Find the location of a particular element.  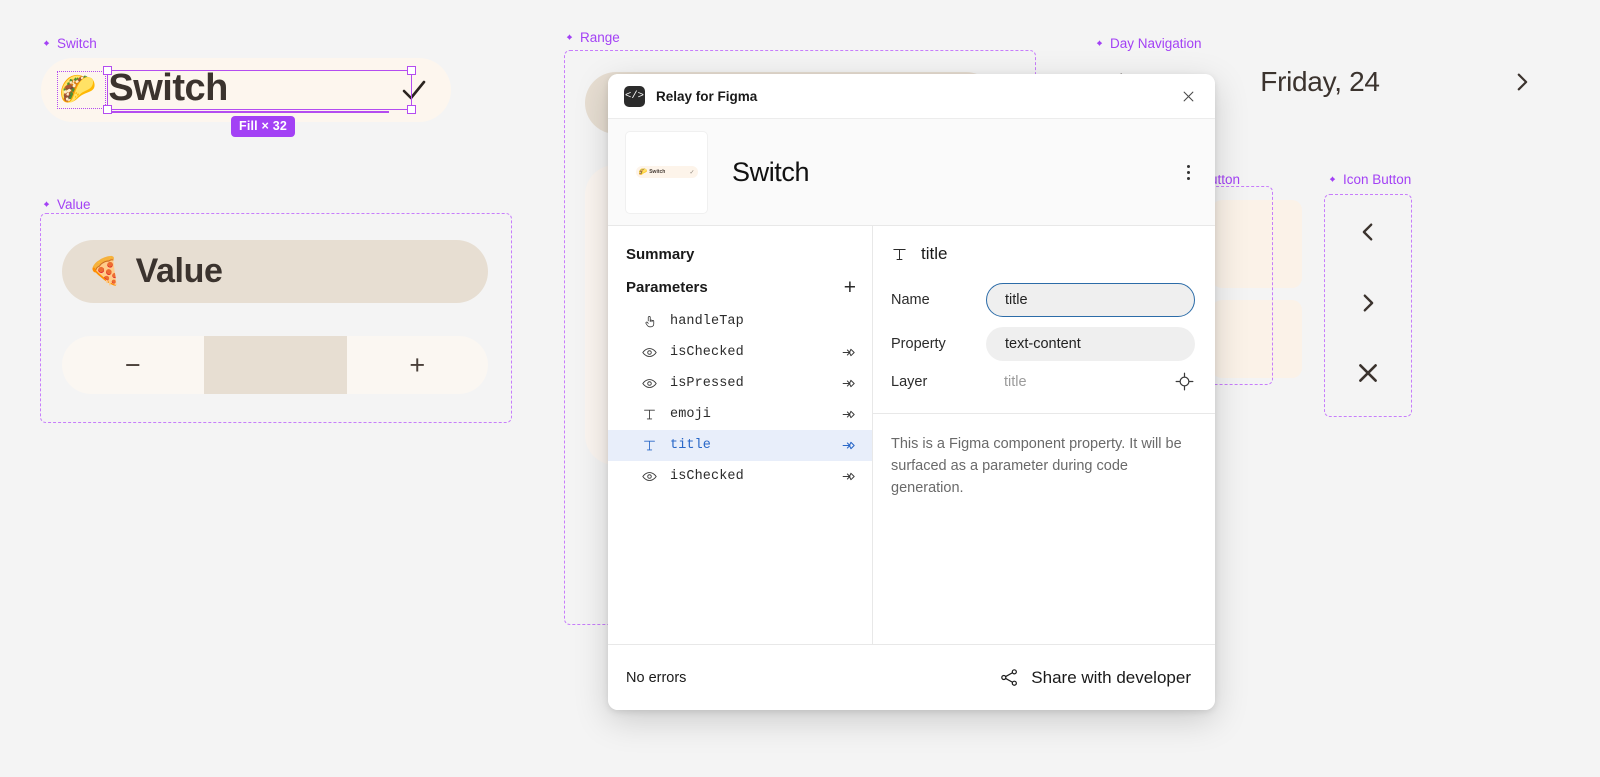

resize-handle-bottom-left is located at coordinates (107, 109).